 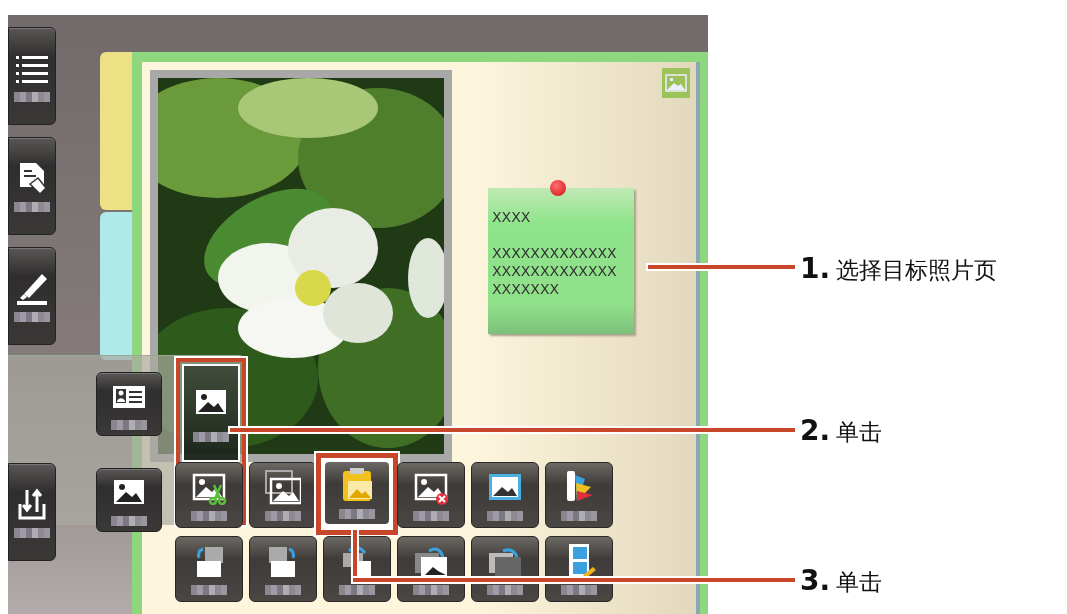 What do you see at coordinates (526, 289) in the screenshot?
I see `note-text: XXXXXXX` at bounding box center [526, 289].